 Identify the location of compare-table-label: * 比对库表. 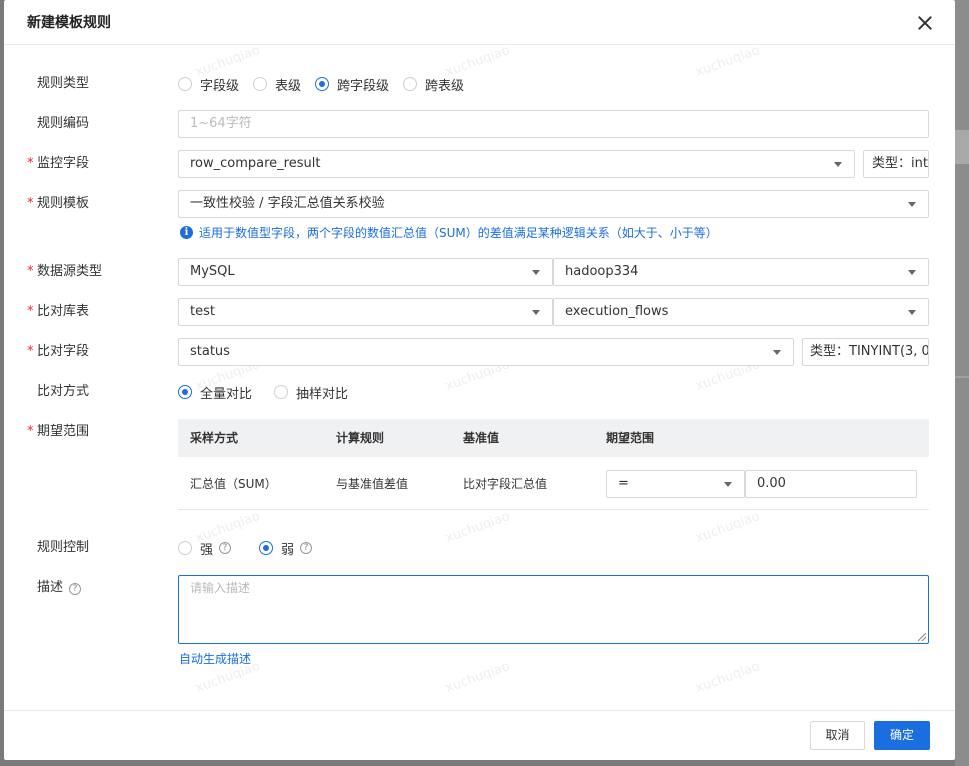
(58, 312).